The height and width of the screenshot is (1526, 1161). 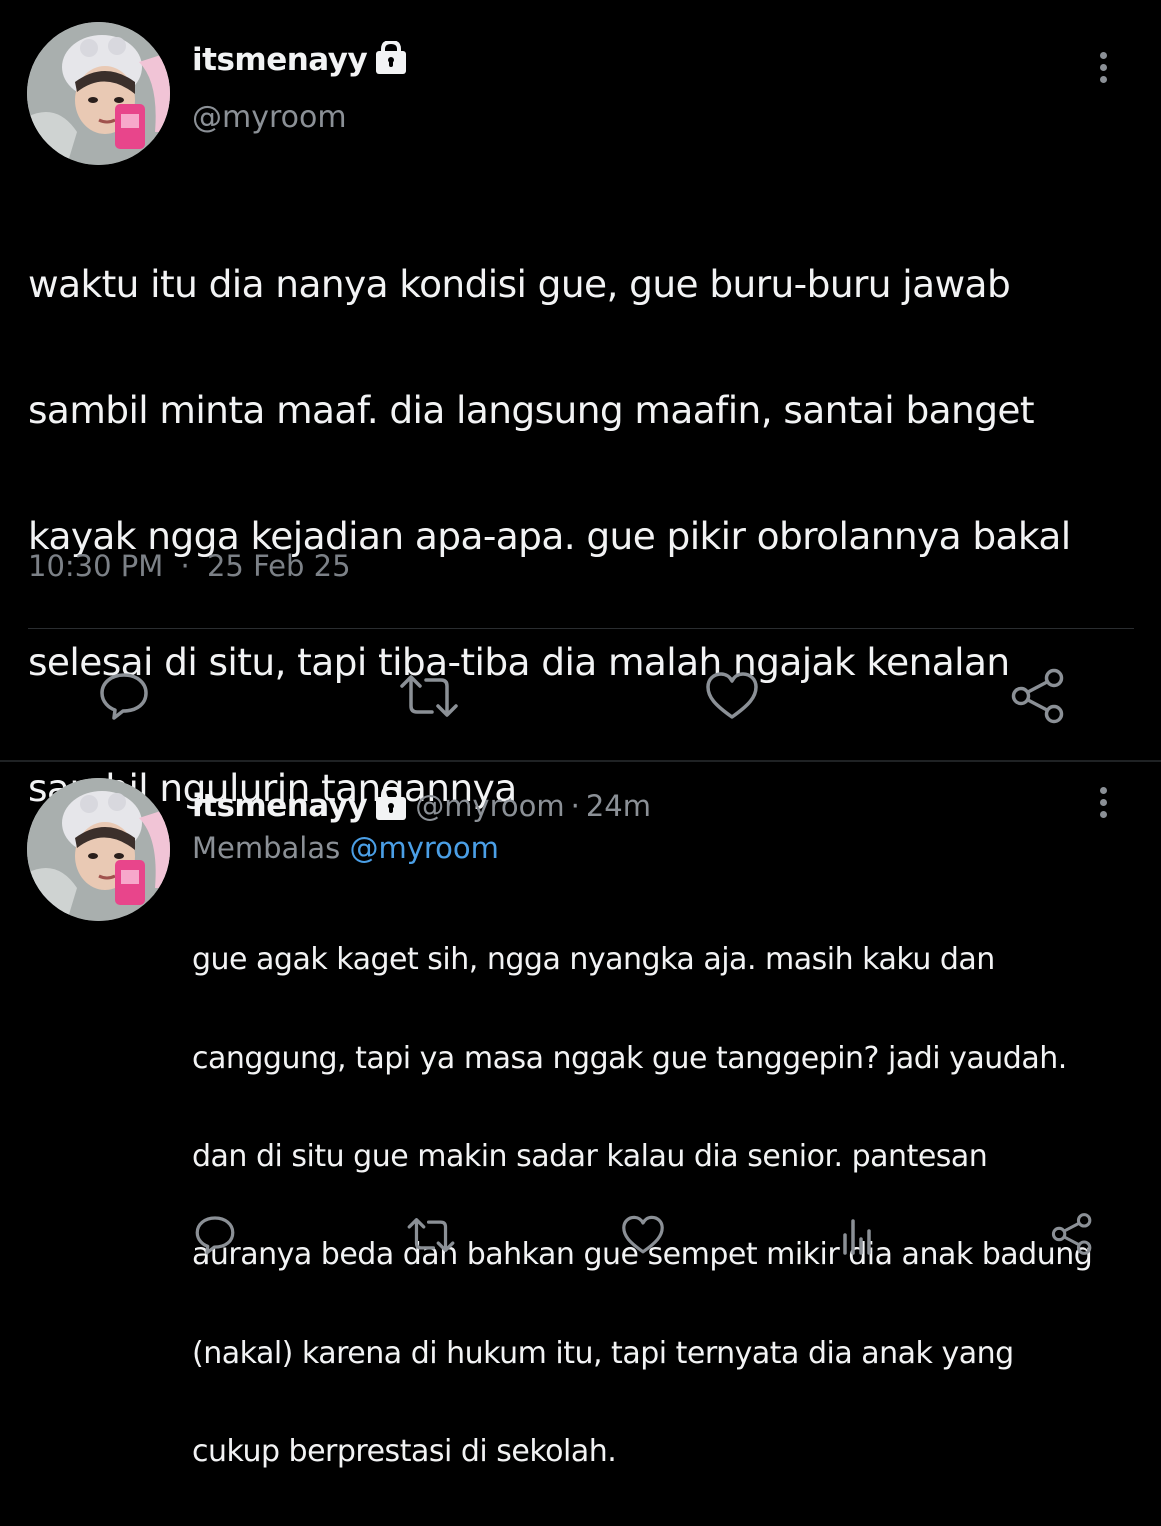 I want to click on divider, so click(x=581, y=628).